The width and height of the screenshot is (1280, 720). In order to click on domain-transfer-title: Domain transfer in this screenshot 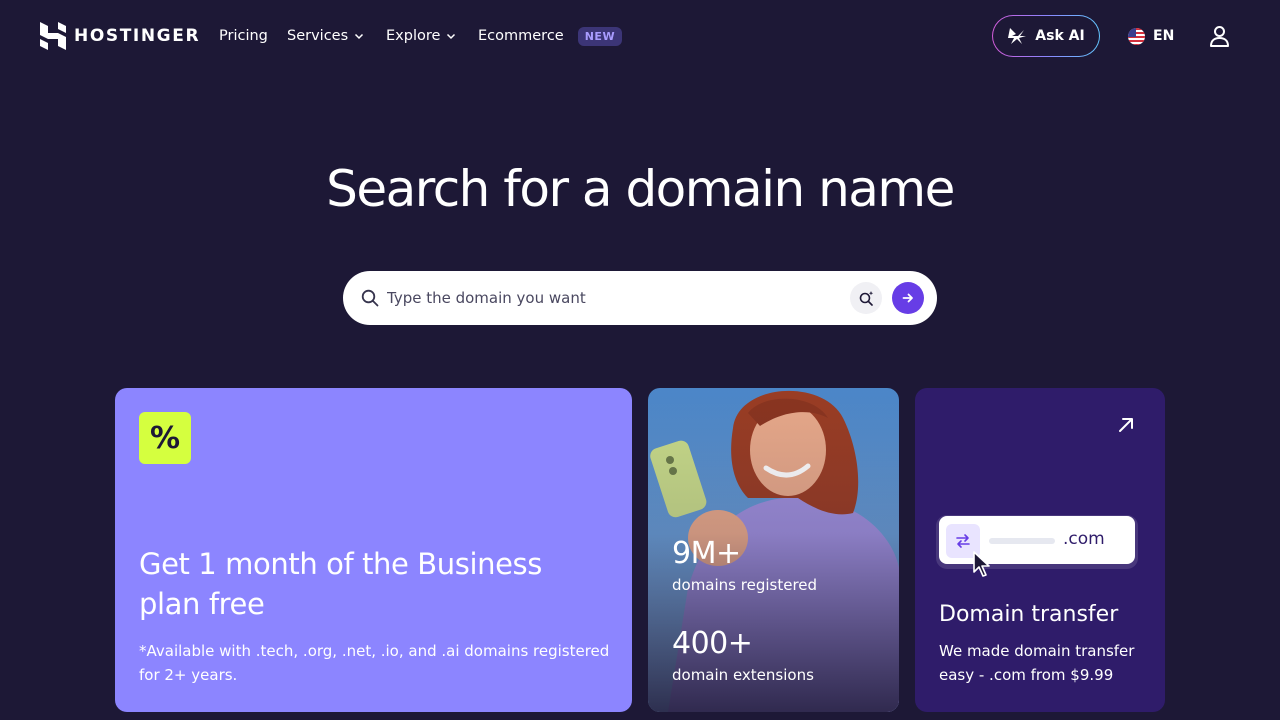, I will do `click(1029, 614)`.